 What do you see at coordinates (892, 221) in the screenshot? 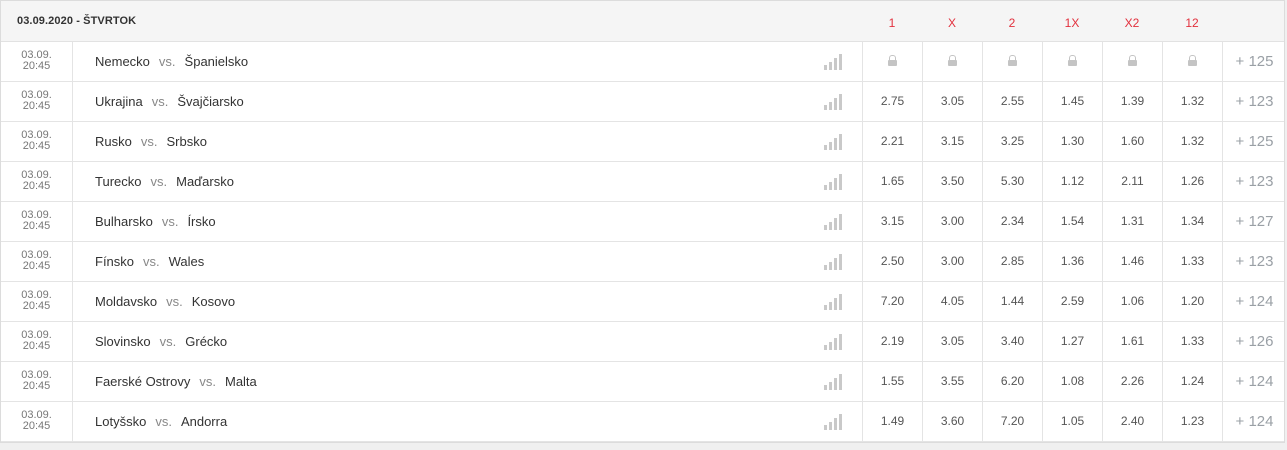
I see `odd-1-button: 3.15` at bounding box center [892, 221].